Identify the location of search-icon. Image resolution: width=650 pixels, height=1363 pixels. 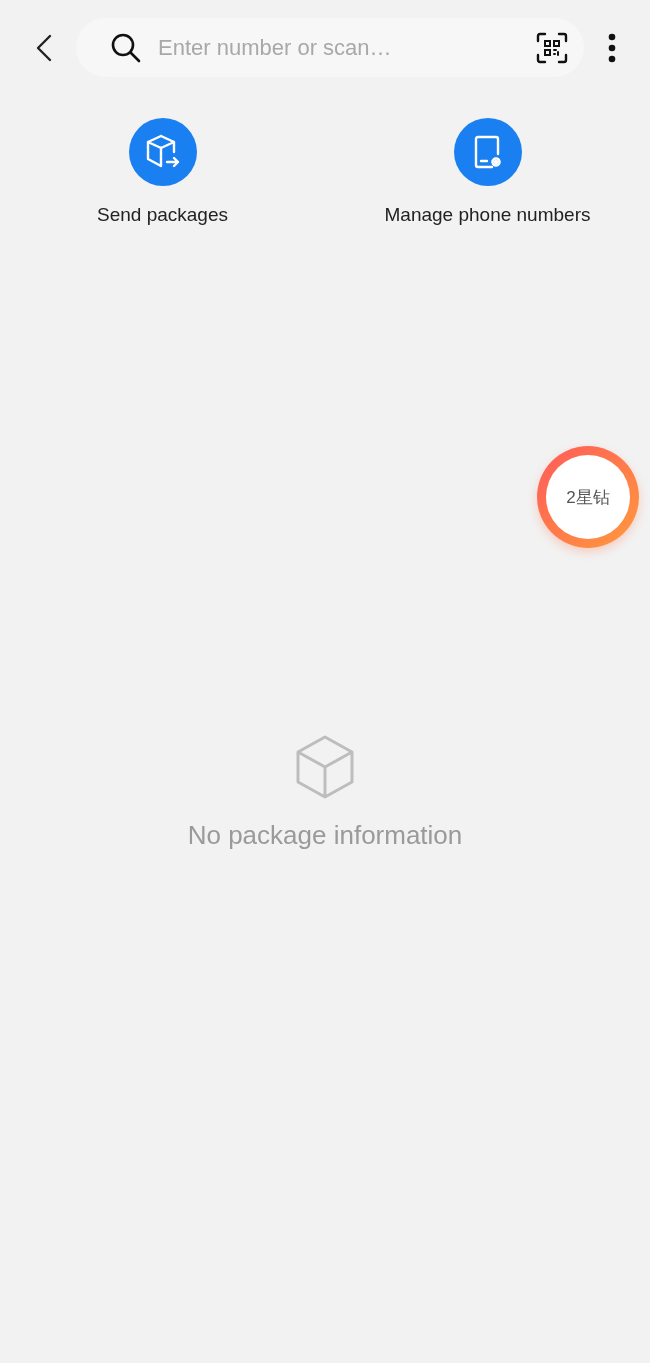
(126, 47).